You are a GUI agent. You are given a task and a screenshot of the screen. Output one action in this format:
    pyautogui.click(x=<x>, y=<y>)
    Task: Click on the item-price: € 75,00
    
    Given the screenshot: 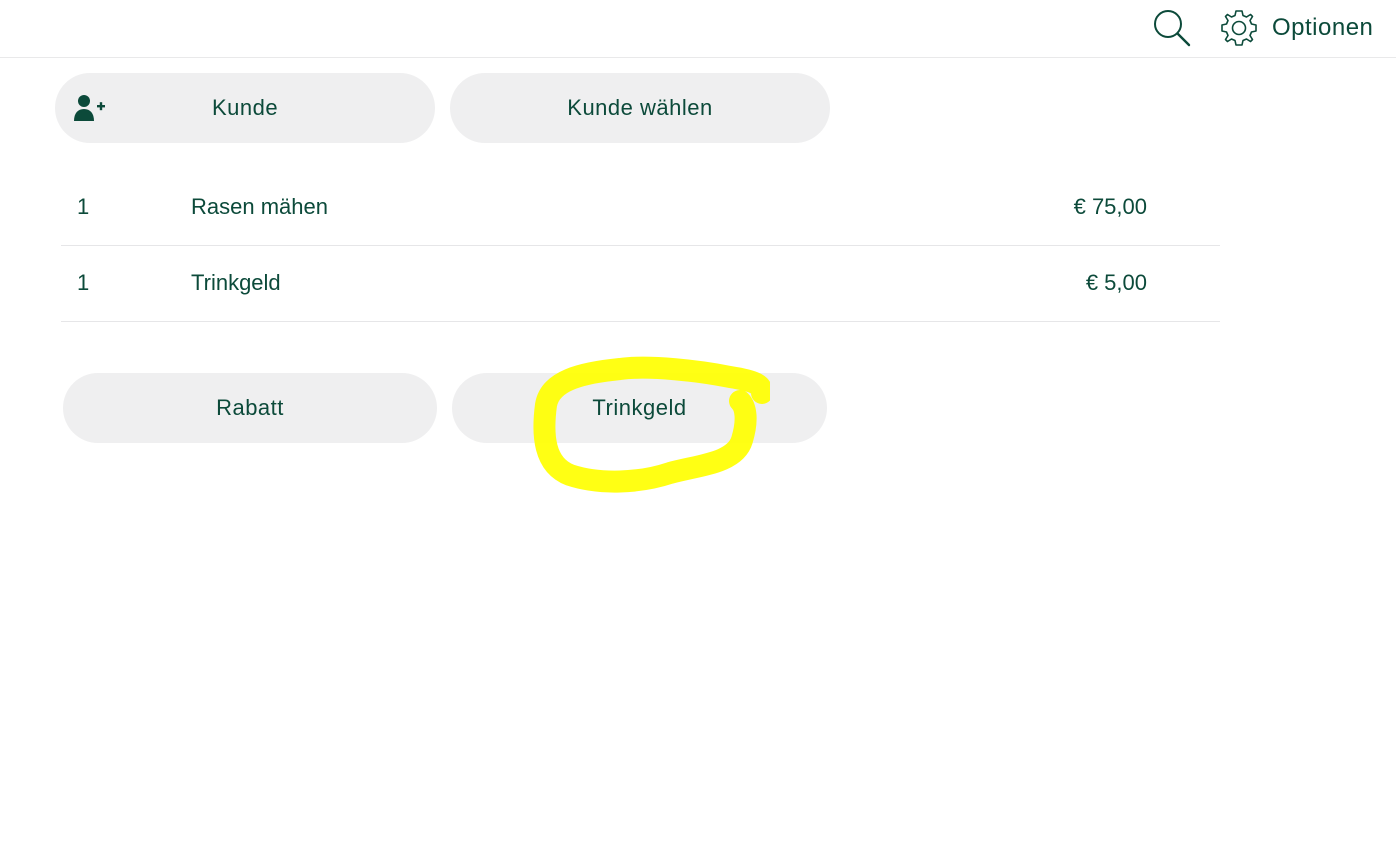 What is the action you would take?
    pyautogui.click(x=1110, y=206)
    